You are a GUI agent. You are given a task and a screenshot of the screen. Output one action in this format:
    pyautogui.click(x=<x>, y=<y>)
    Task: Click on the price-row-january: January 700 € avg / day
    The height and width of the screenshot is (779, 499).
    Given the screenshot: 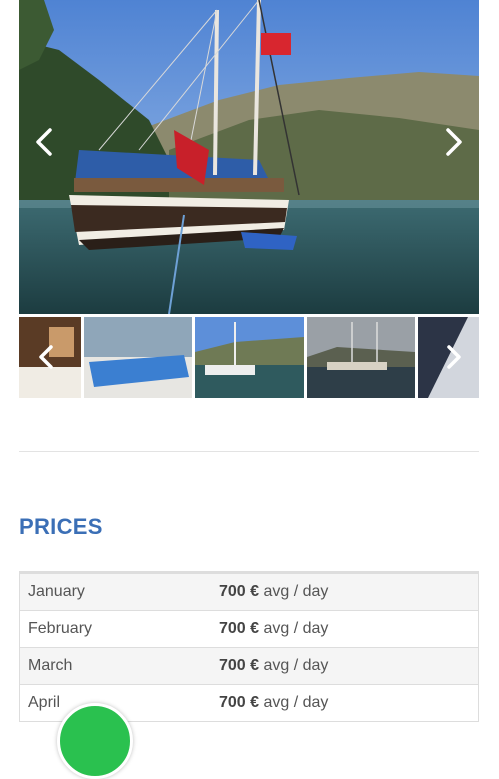 What is the action you would take?
    pyautogui.click(x=249, y=592)
    